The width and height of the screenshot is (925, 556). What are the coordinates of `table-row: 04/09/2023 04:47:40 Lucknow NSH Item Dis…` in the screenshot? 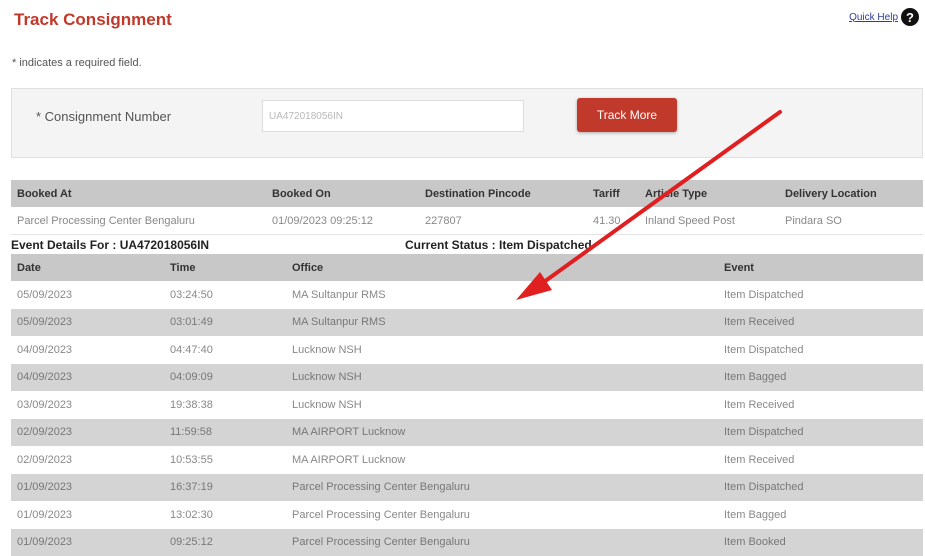 It's located at (467, 350).